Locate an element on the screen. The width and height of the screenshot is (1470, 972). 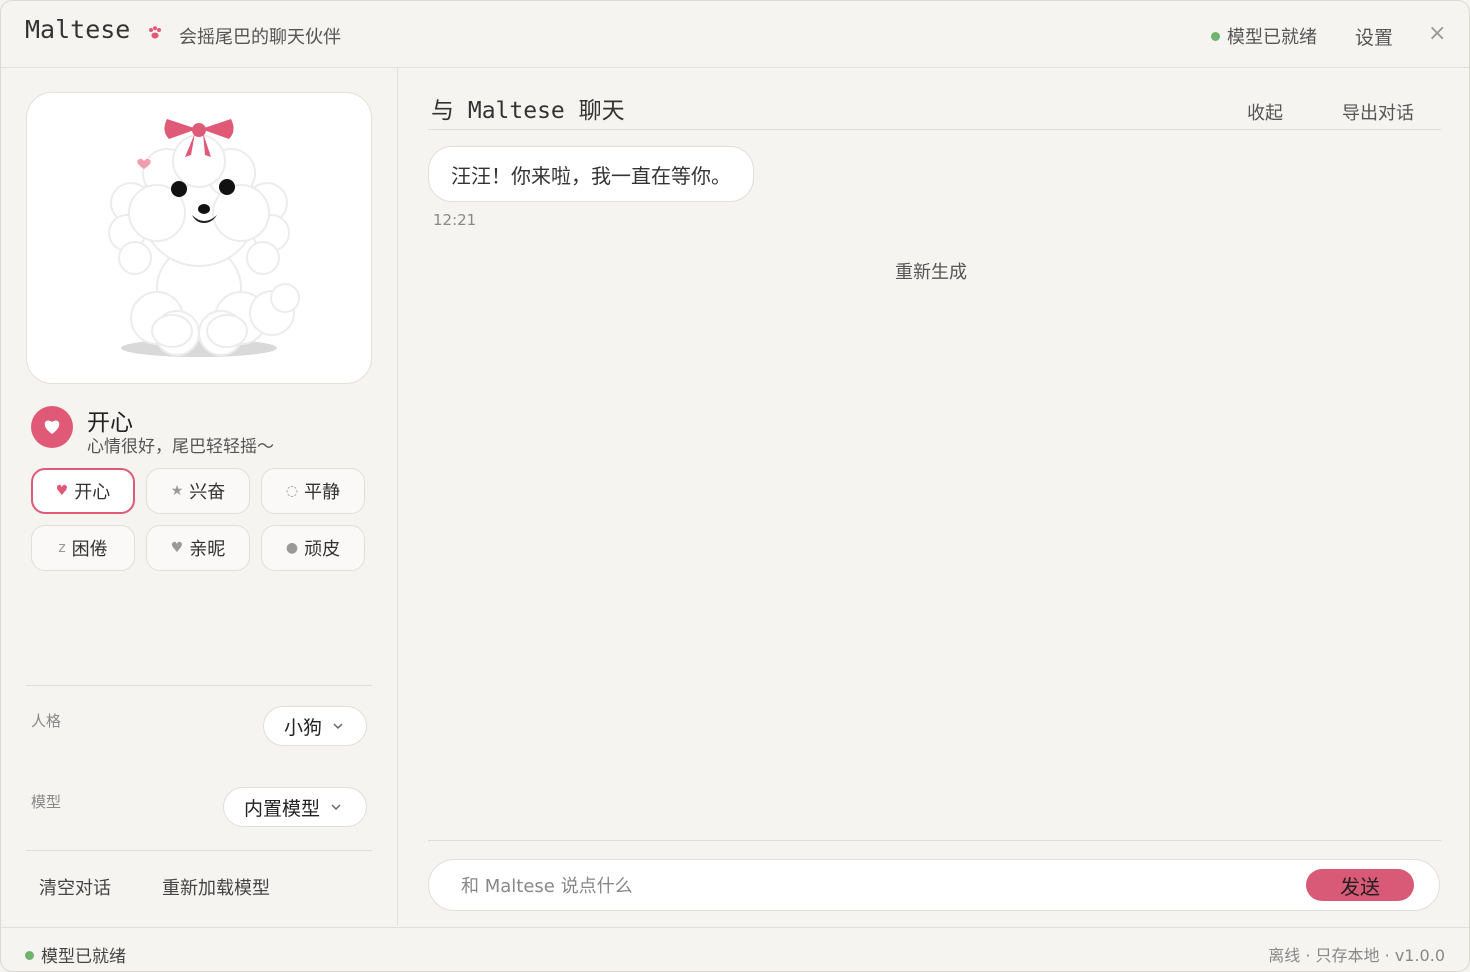
mood-button-happy: ♥ 开心 is located at coordinates (83, 491).